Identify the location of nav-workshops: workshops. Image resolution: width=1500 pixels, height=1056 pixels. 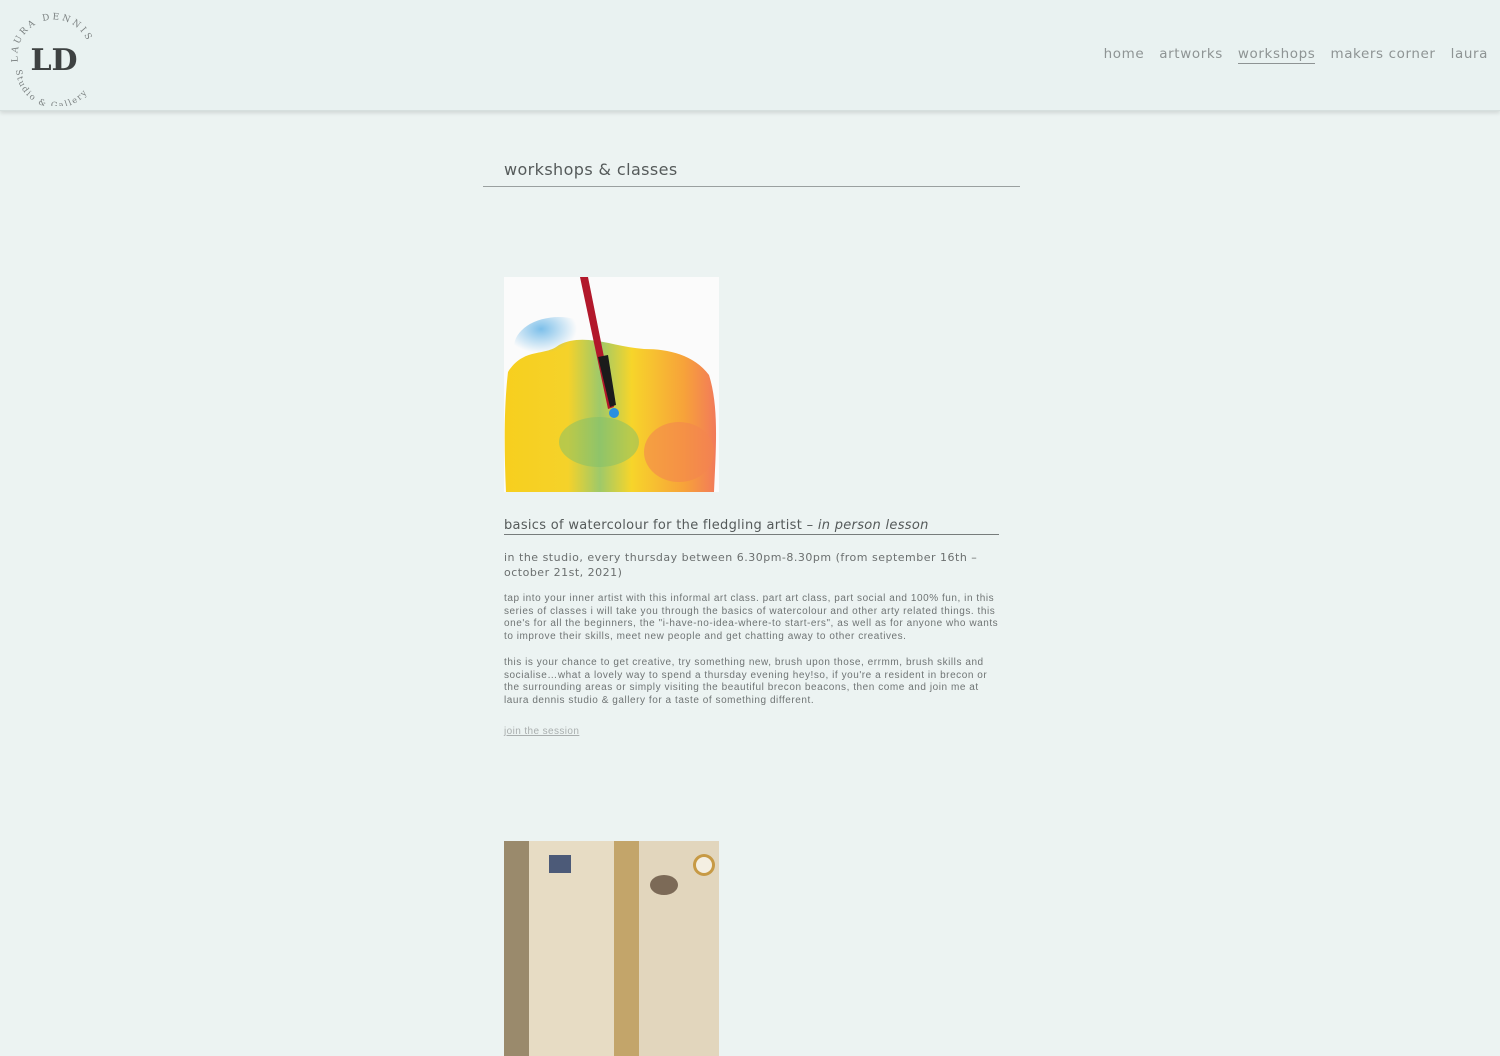
(1276, 55).